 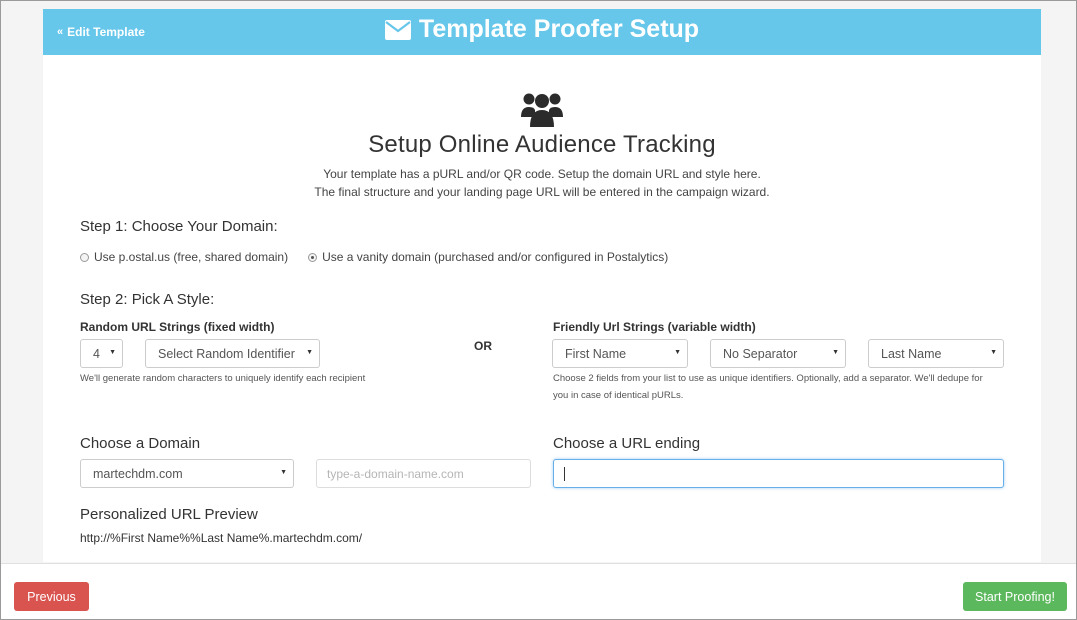 I want to click on page-title: Template Proofer Setup, so click(x=542, y=29).